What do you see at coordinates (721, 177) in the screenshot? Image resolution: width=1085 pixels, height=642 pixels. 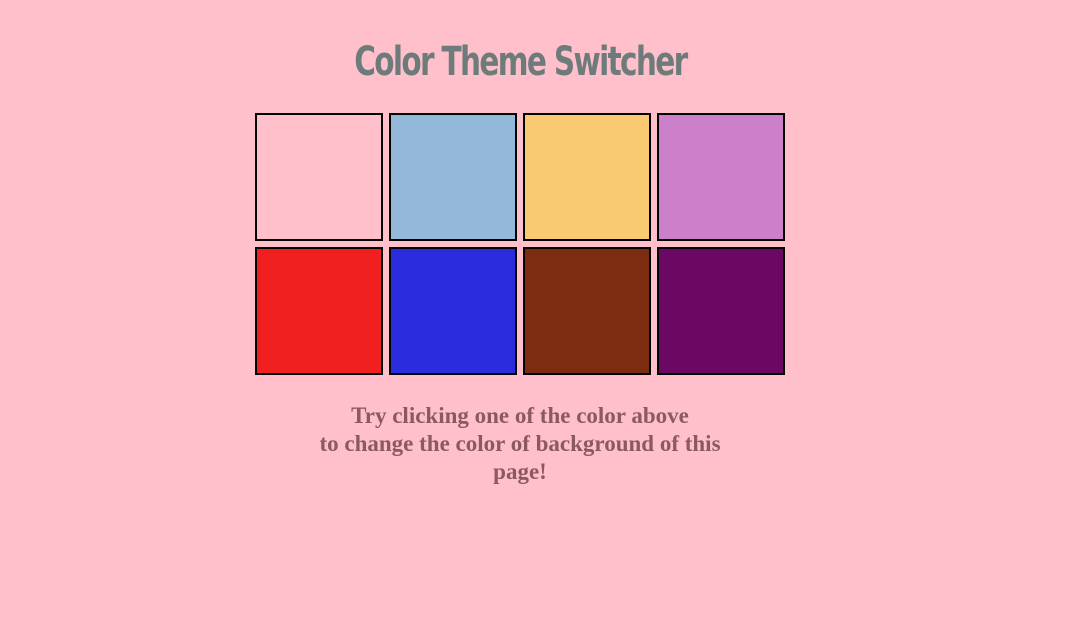 I see `color-swatch-orchid` at bounding box center [721, 177].